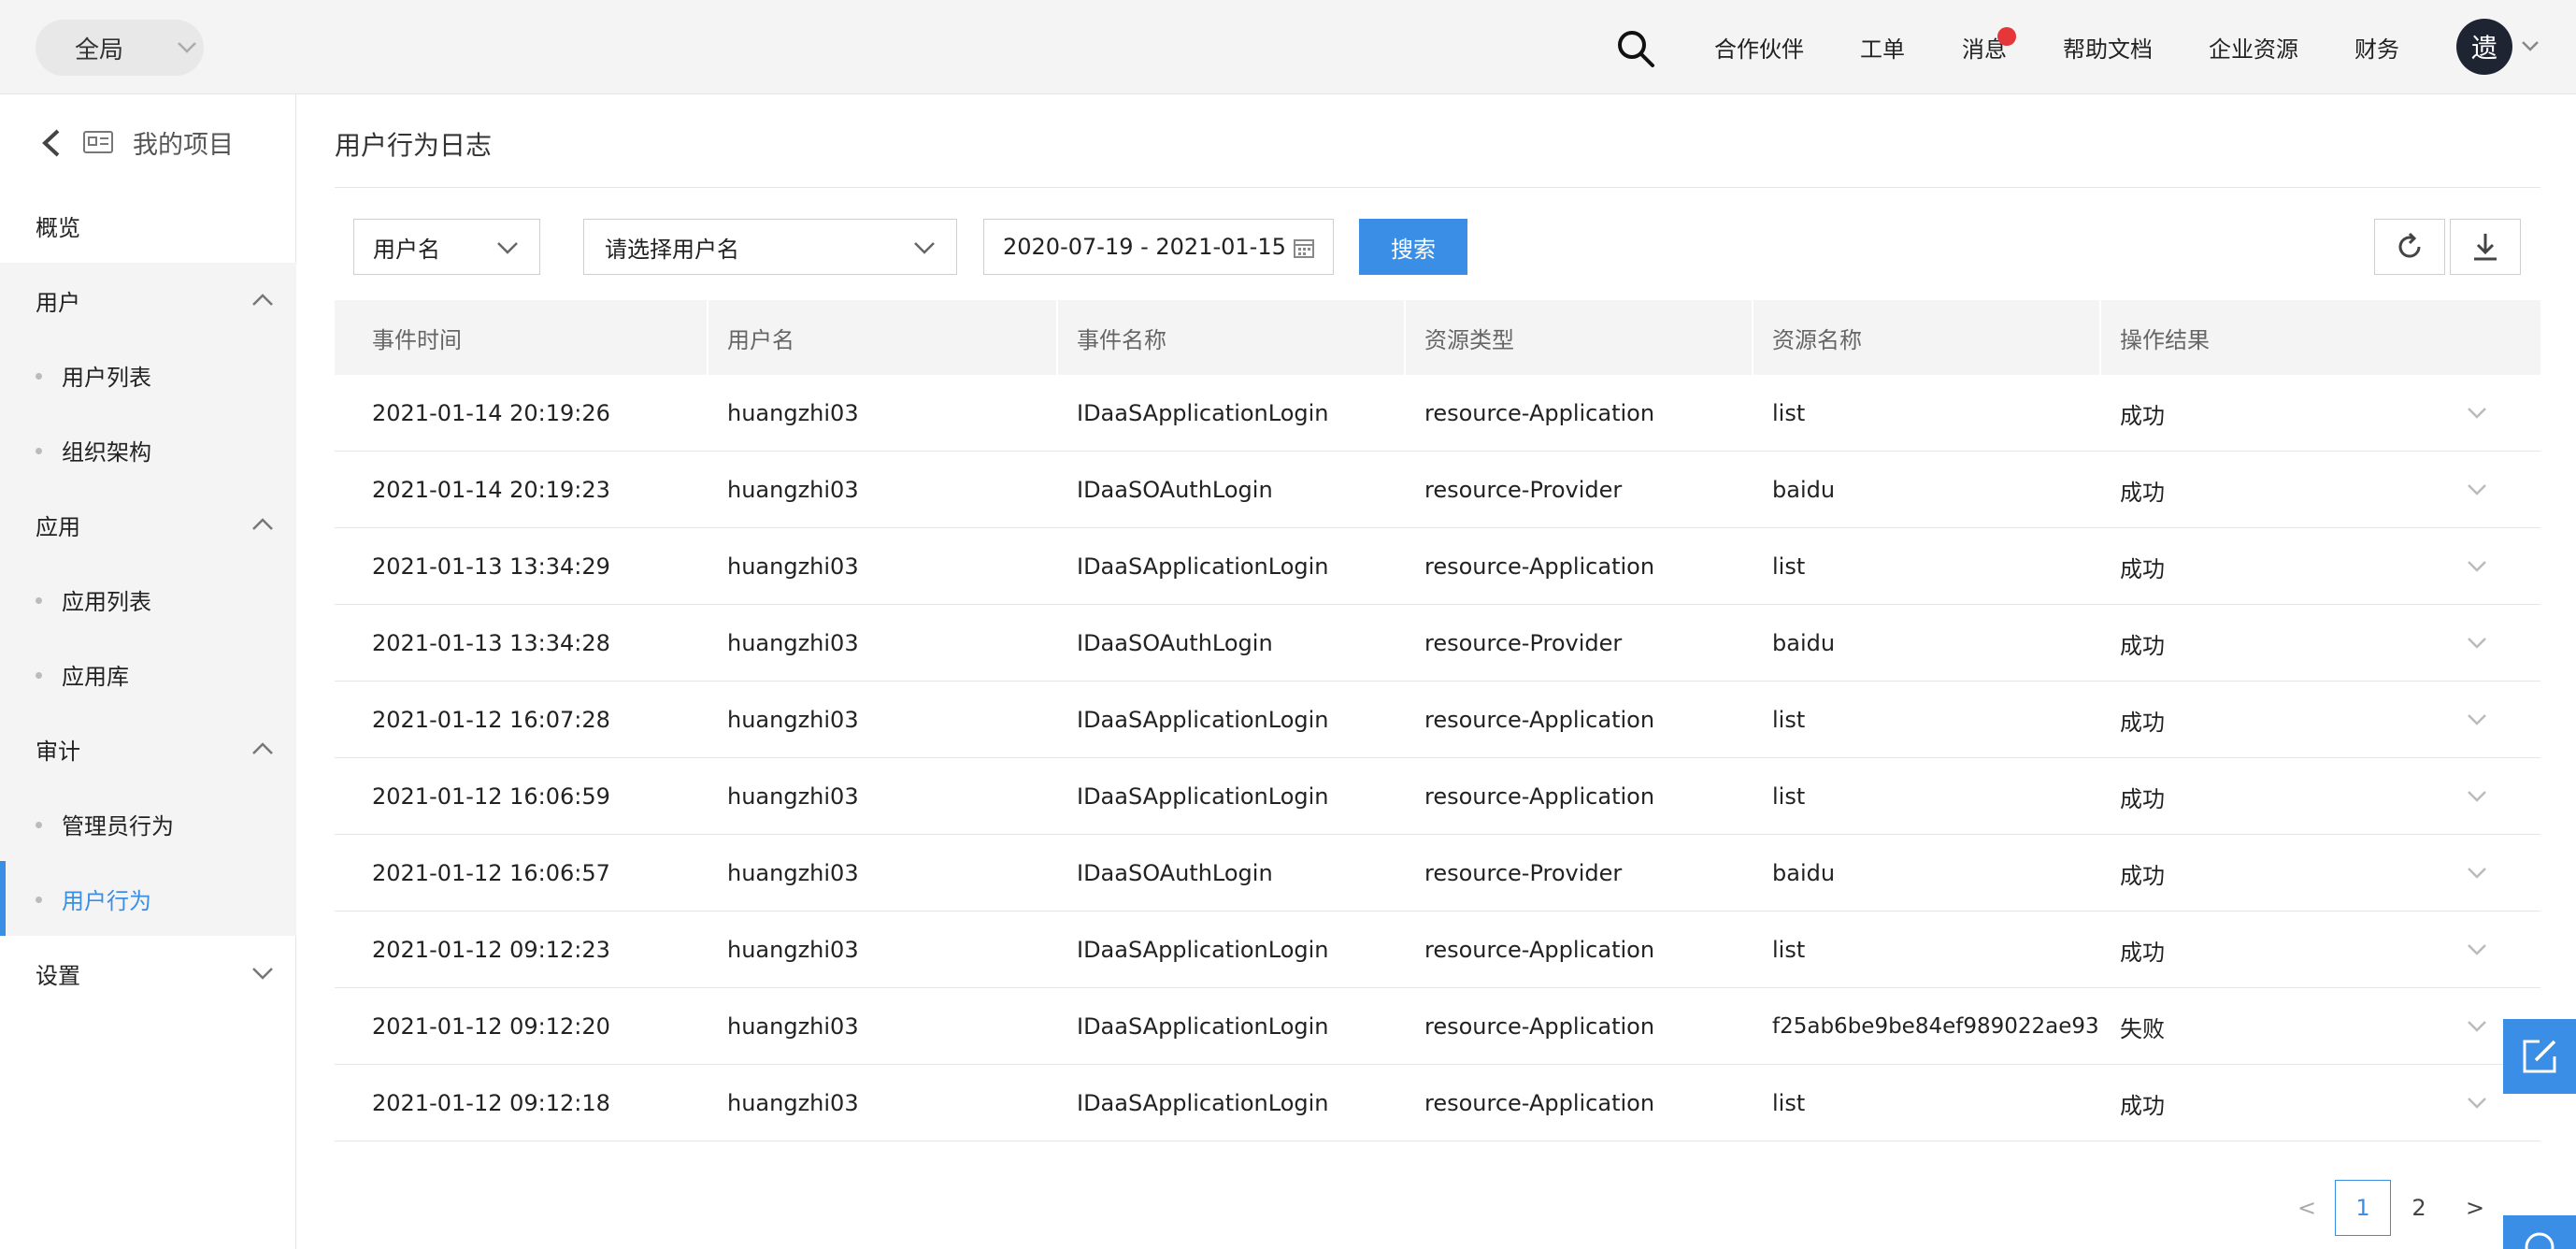  What do you see at coordinates (148, 973) in the screenshot?
I see `sidebar-group-settings: 设置` at bounding box center [148, 973].